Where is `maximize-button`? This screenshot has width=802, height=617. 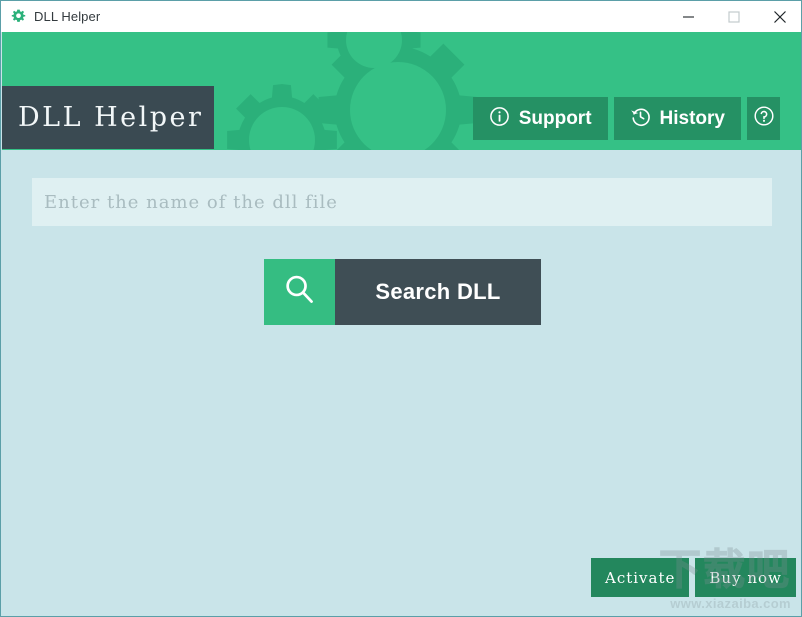
maximize-button is located at coordinates (734, 16).